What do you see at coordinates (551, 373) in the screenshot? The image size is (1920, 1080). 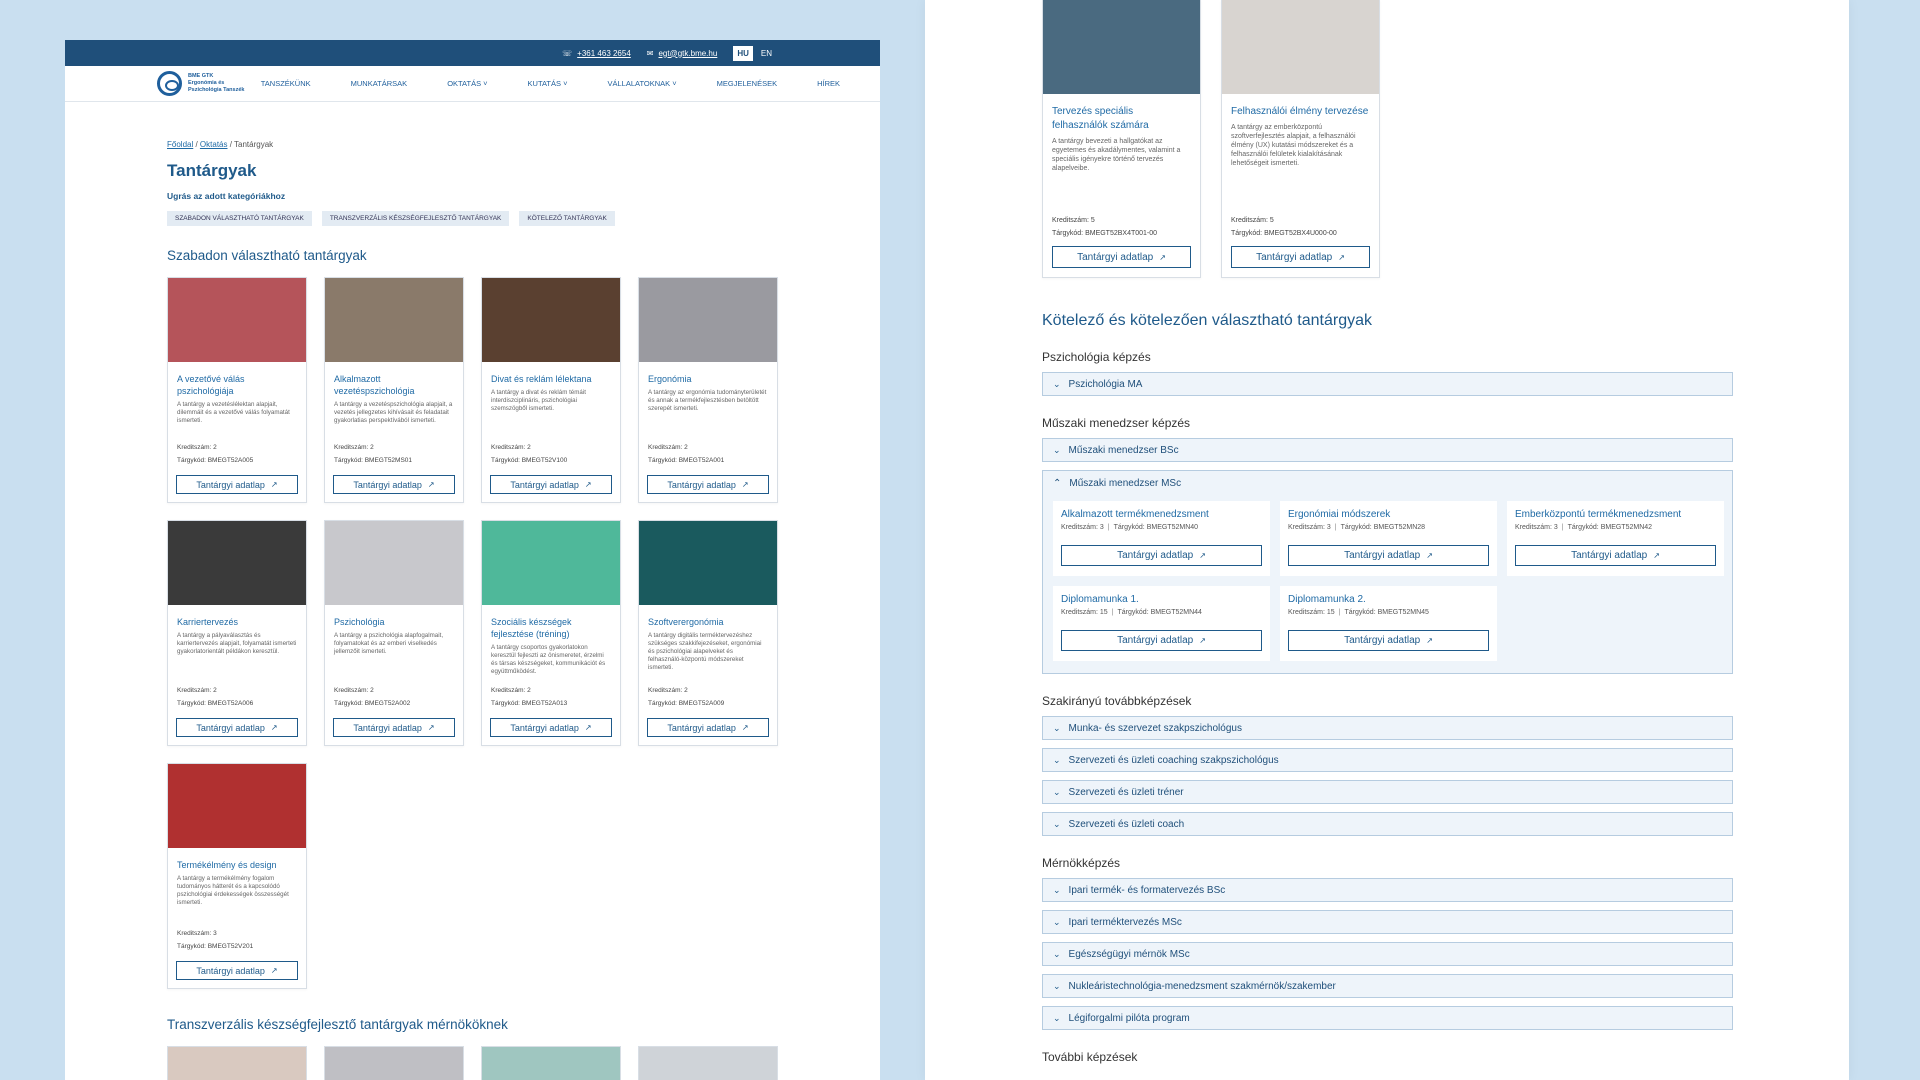 I see `course-title: Divat és reklám lélektana` at bounding box center [551, 373].